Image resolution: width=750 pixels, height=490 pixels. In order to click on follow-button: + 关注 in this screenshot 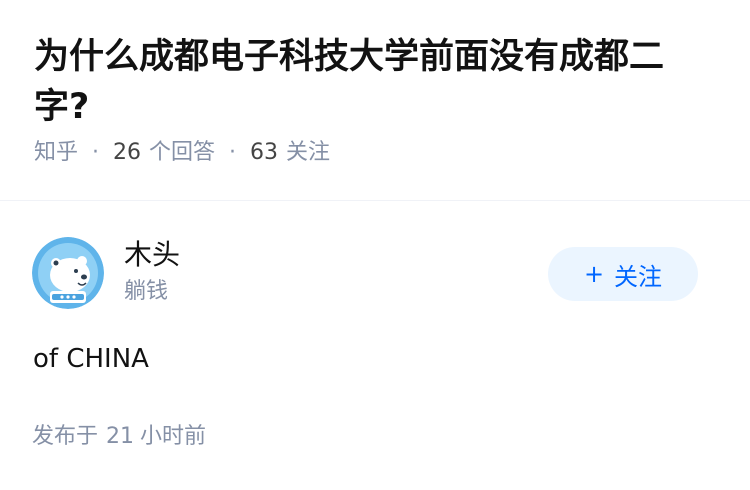, I will do `click(623, 274)`.